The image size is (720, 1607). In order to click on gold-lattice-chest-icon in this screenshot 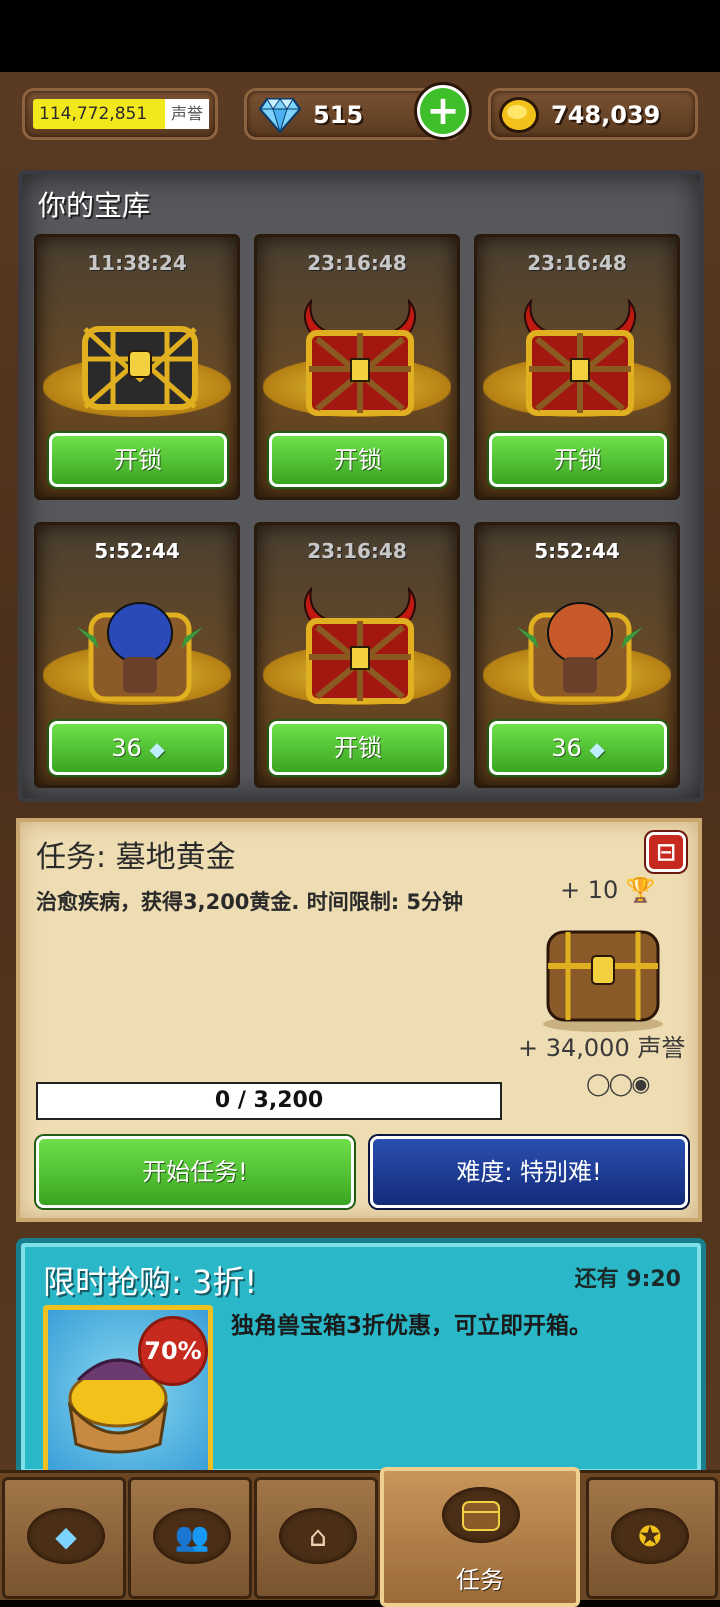, I will do `click(140, 368)`.